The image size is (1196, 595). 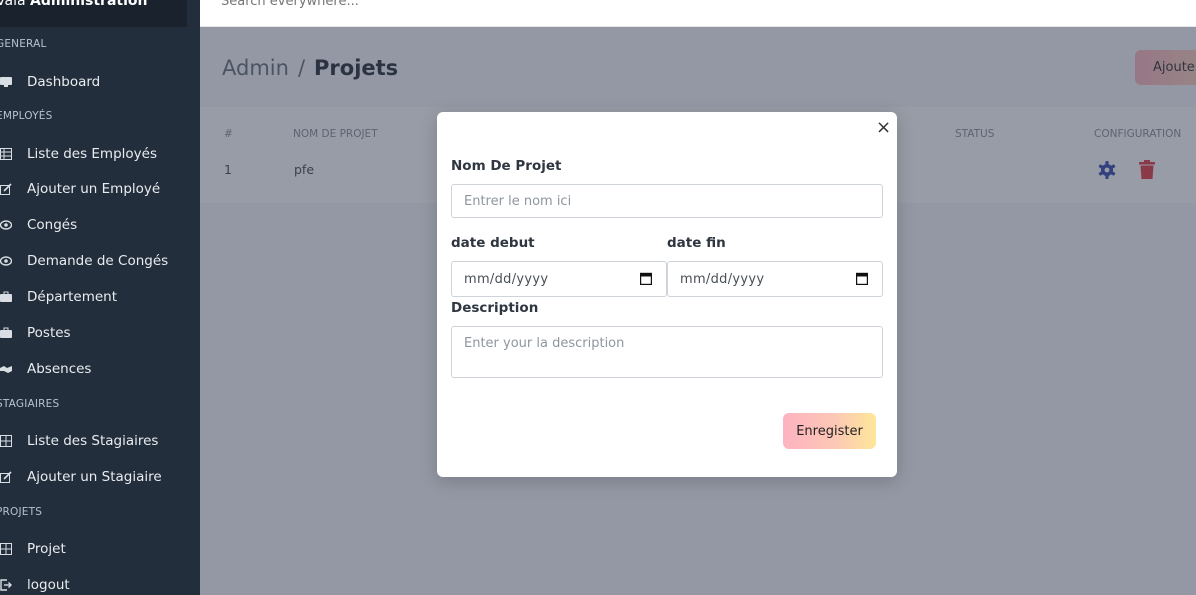 I want to click on section-employes: EMPLOYÉS, so click(x=26, y=116).